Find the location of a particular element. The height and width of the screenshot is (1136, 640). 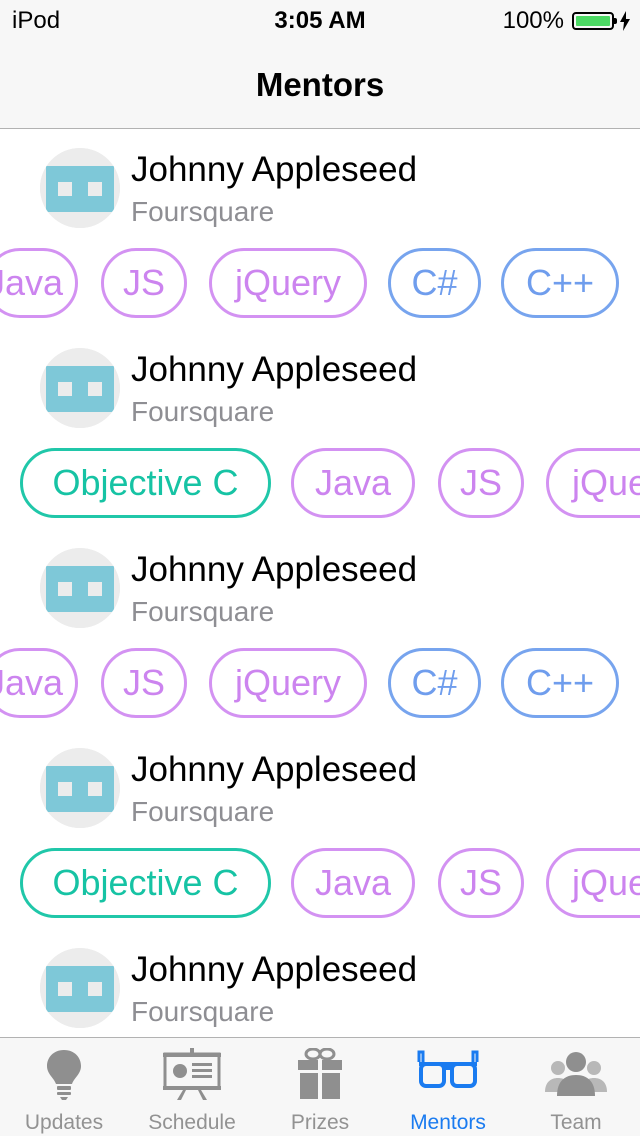

tab-updates: Updates is located at coordinates (64, 1087).